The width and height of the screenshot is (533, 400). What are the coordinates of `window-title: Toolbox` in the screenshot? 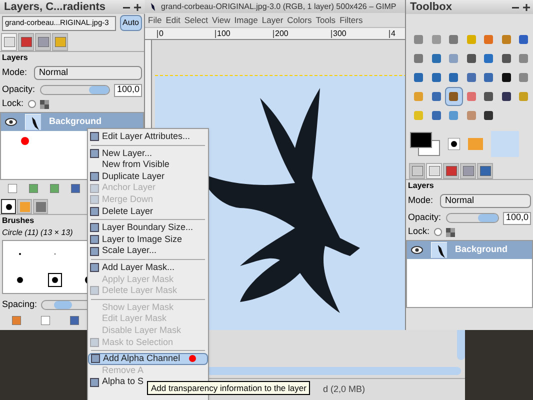 It's located at (431, 7).